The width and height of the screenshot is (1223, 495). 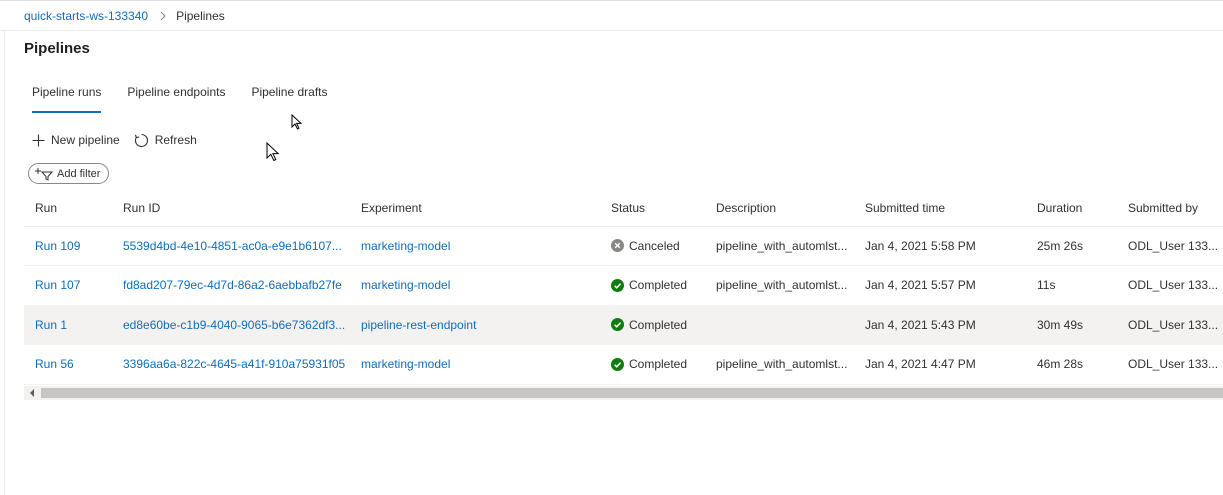 What do you see at coordinates (652, 208) in the screenshot?
I see `column-header-status: Status` at bounding box center [652, 208].